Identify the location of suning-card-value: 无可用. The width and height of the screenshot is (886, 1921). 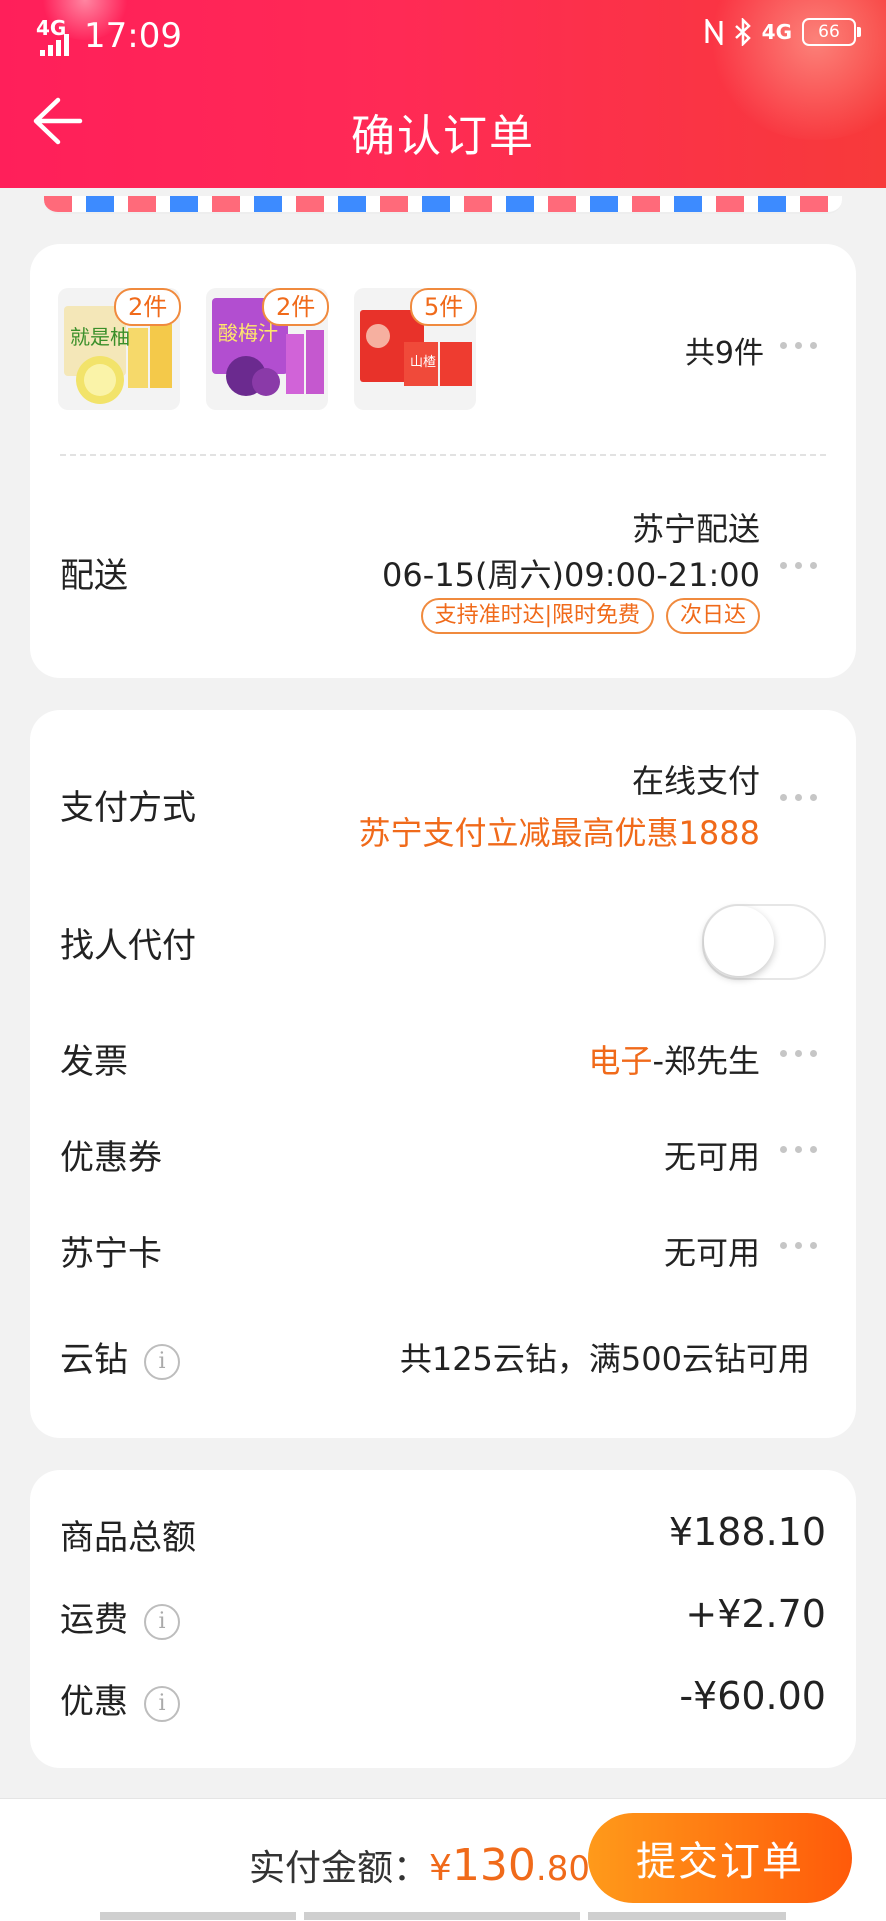
(712, 1251).